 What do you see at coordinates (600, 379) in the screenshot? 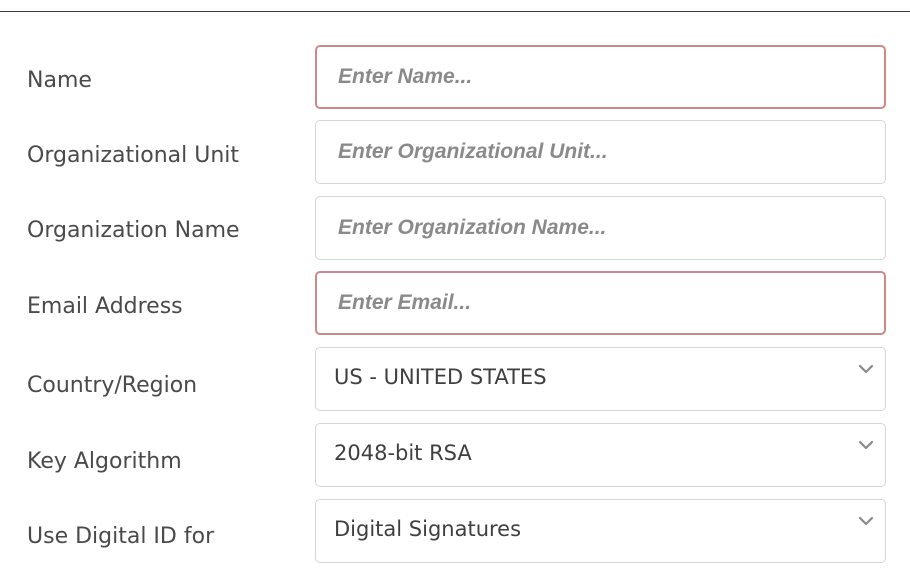
I see `country-select: US - UNITED STATES` at bounding box center [600, 379].